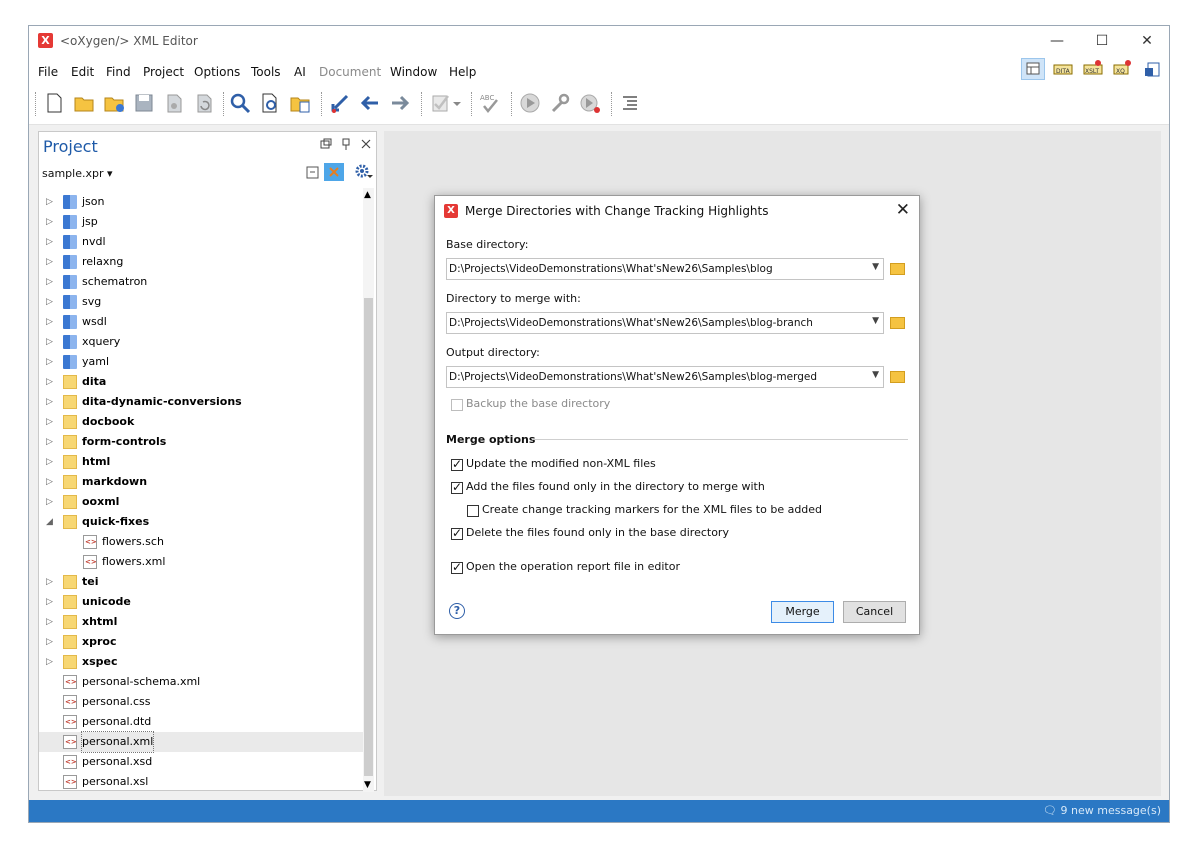 The image size is (1200, 850). I want to click on scroll-up-icon: ▲, so click(367, 195).